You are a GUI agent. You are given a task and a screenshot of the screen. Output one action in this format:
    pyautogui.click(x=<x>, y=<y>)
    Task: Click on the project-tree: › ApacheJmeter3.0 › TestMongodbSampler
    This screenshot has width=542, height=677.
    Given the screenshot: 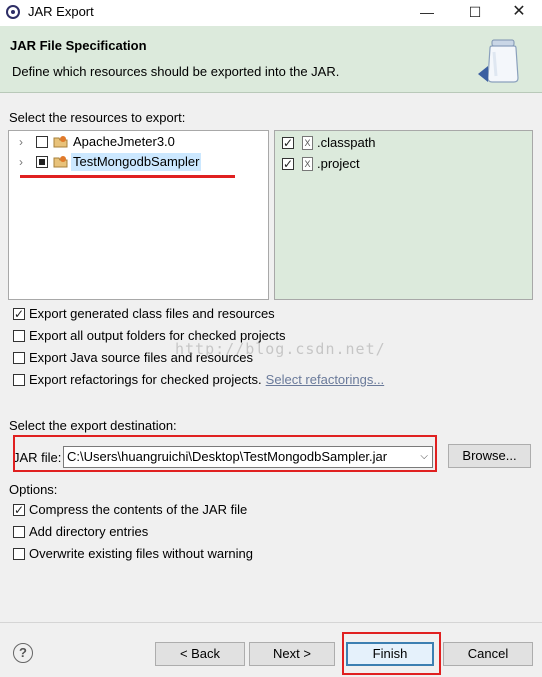 What is the action you would take?
    pyautogui.click(x=138, y=215)
    